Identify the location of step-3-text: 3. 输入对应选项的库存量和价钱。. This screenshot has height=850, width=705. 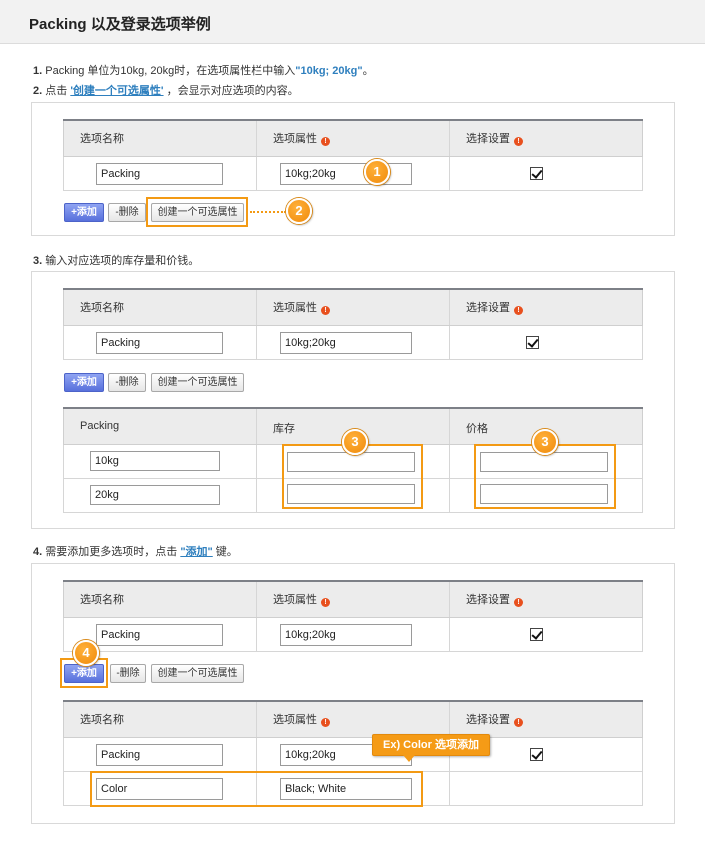
(116, 260).